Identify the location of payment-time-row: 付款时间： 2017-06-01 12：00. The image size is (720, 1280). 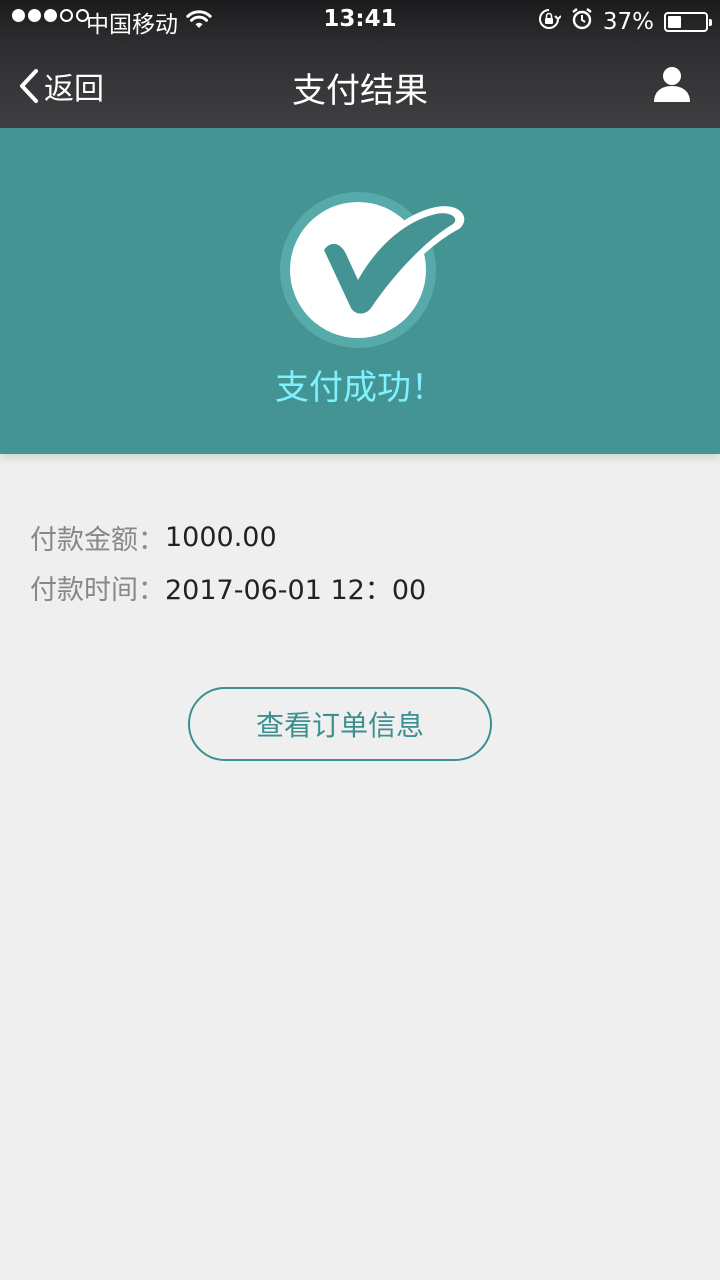
(228, 587).